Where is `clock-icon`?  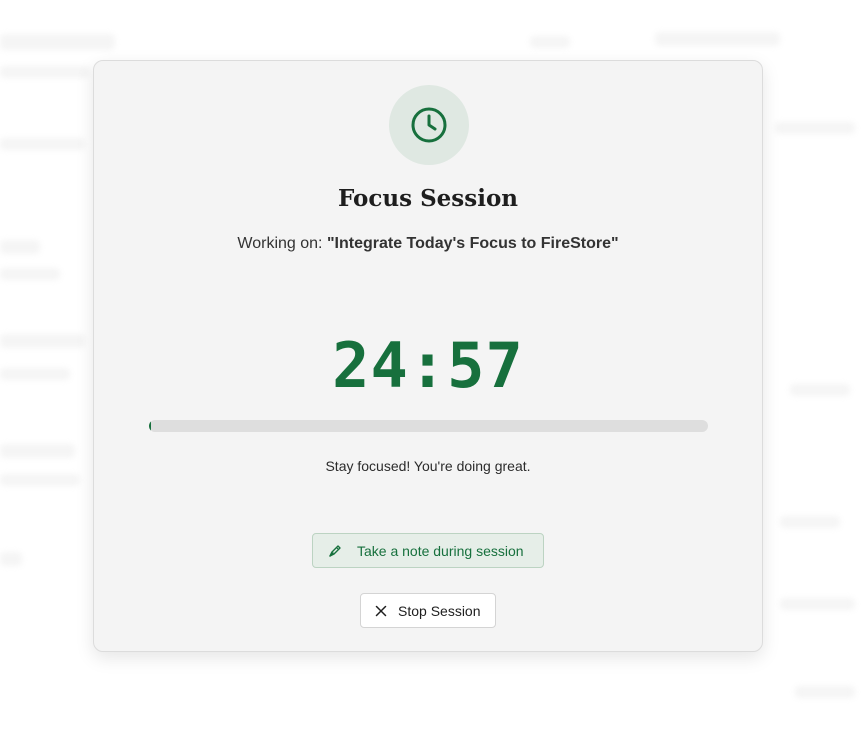
clock-icon is located at coordinates (429, 125).